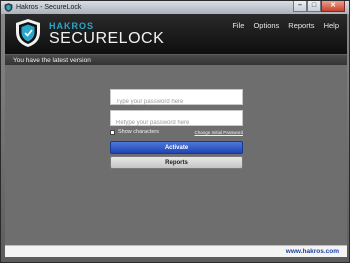 Image resolution: width=350 pixels, height=263 pixels. What do you see at coordinates (8, 7) in the screenshot?
I see `app-shield-icon` at bounding box center [8, 7].